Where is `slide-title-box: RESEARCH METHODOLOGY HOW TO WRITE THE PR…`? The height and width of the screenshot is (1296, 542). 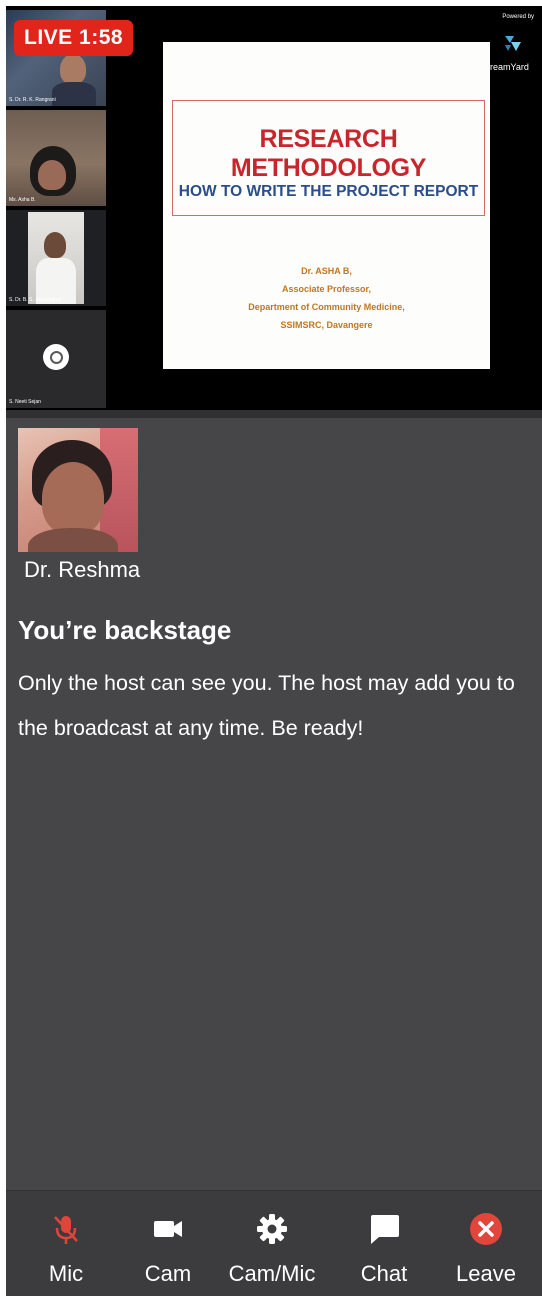 slide-title-box: RESEARCH METHODOLOGY HOW TO WRITE THE PR… is located at coordinates (328, 158).